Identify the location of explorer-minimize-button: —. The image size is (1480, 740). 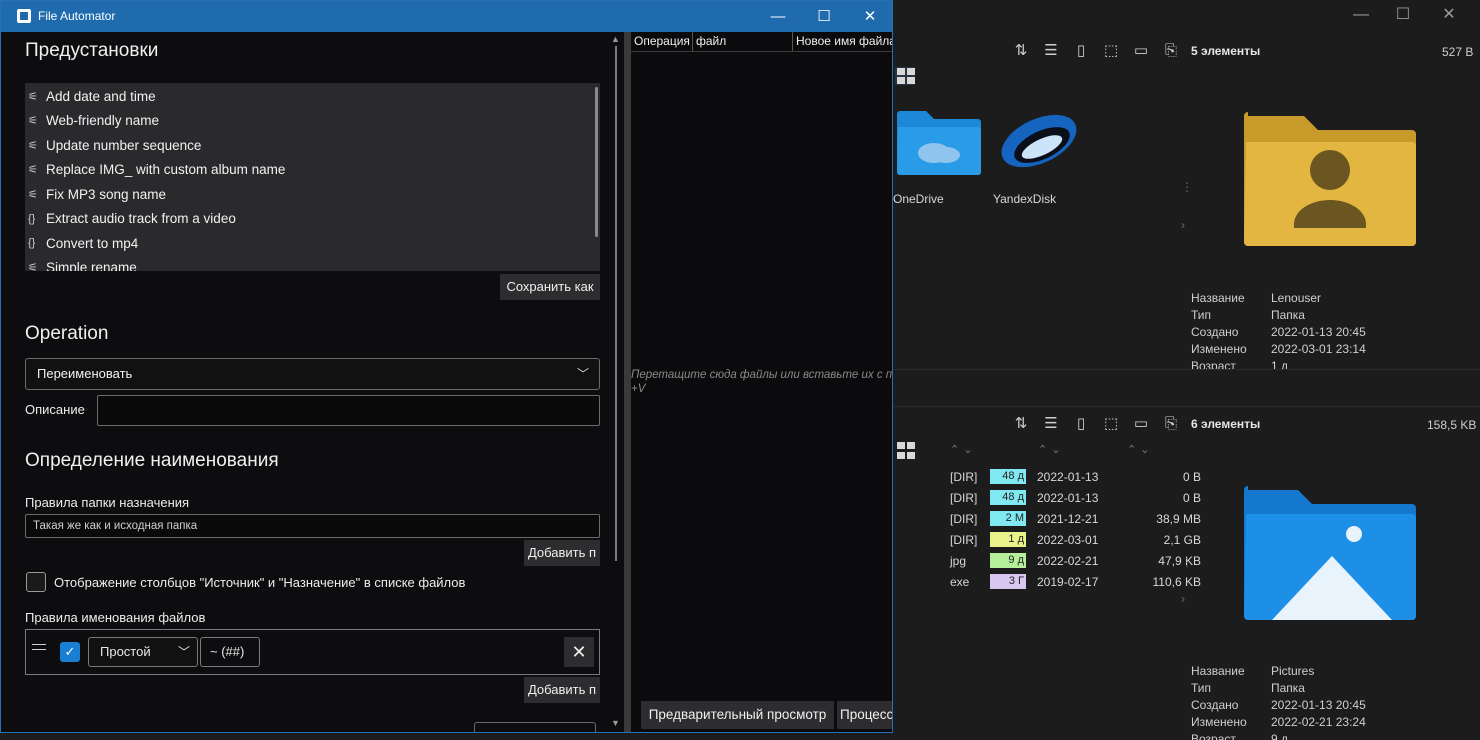
(1361, 15).